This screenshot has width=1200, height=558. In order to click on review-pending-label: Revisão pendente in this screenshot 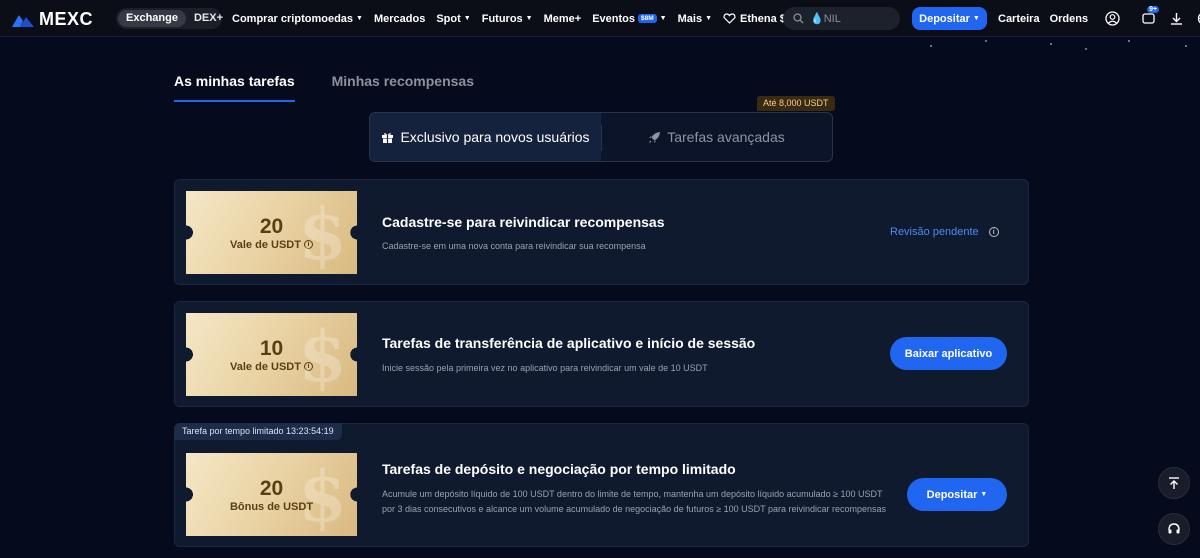, I will do `click(934, 232)`.